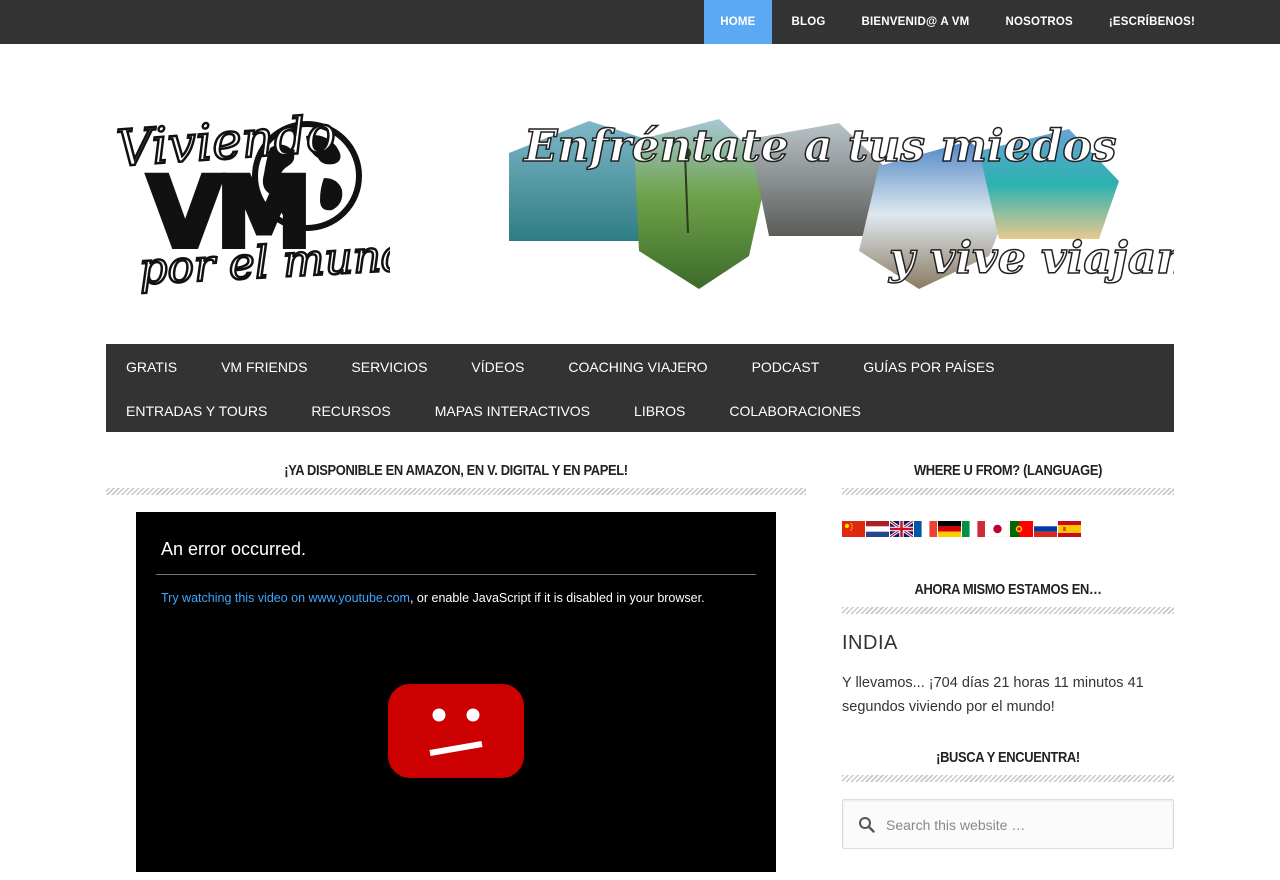  Describe the element at coordinates (916, 22) in the screenshot. I see `top-nav-bienvenida: BIENVENID@ A VM` at that location.